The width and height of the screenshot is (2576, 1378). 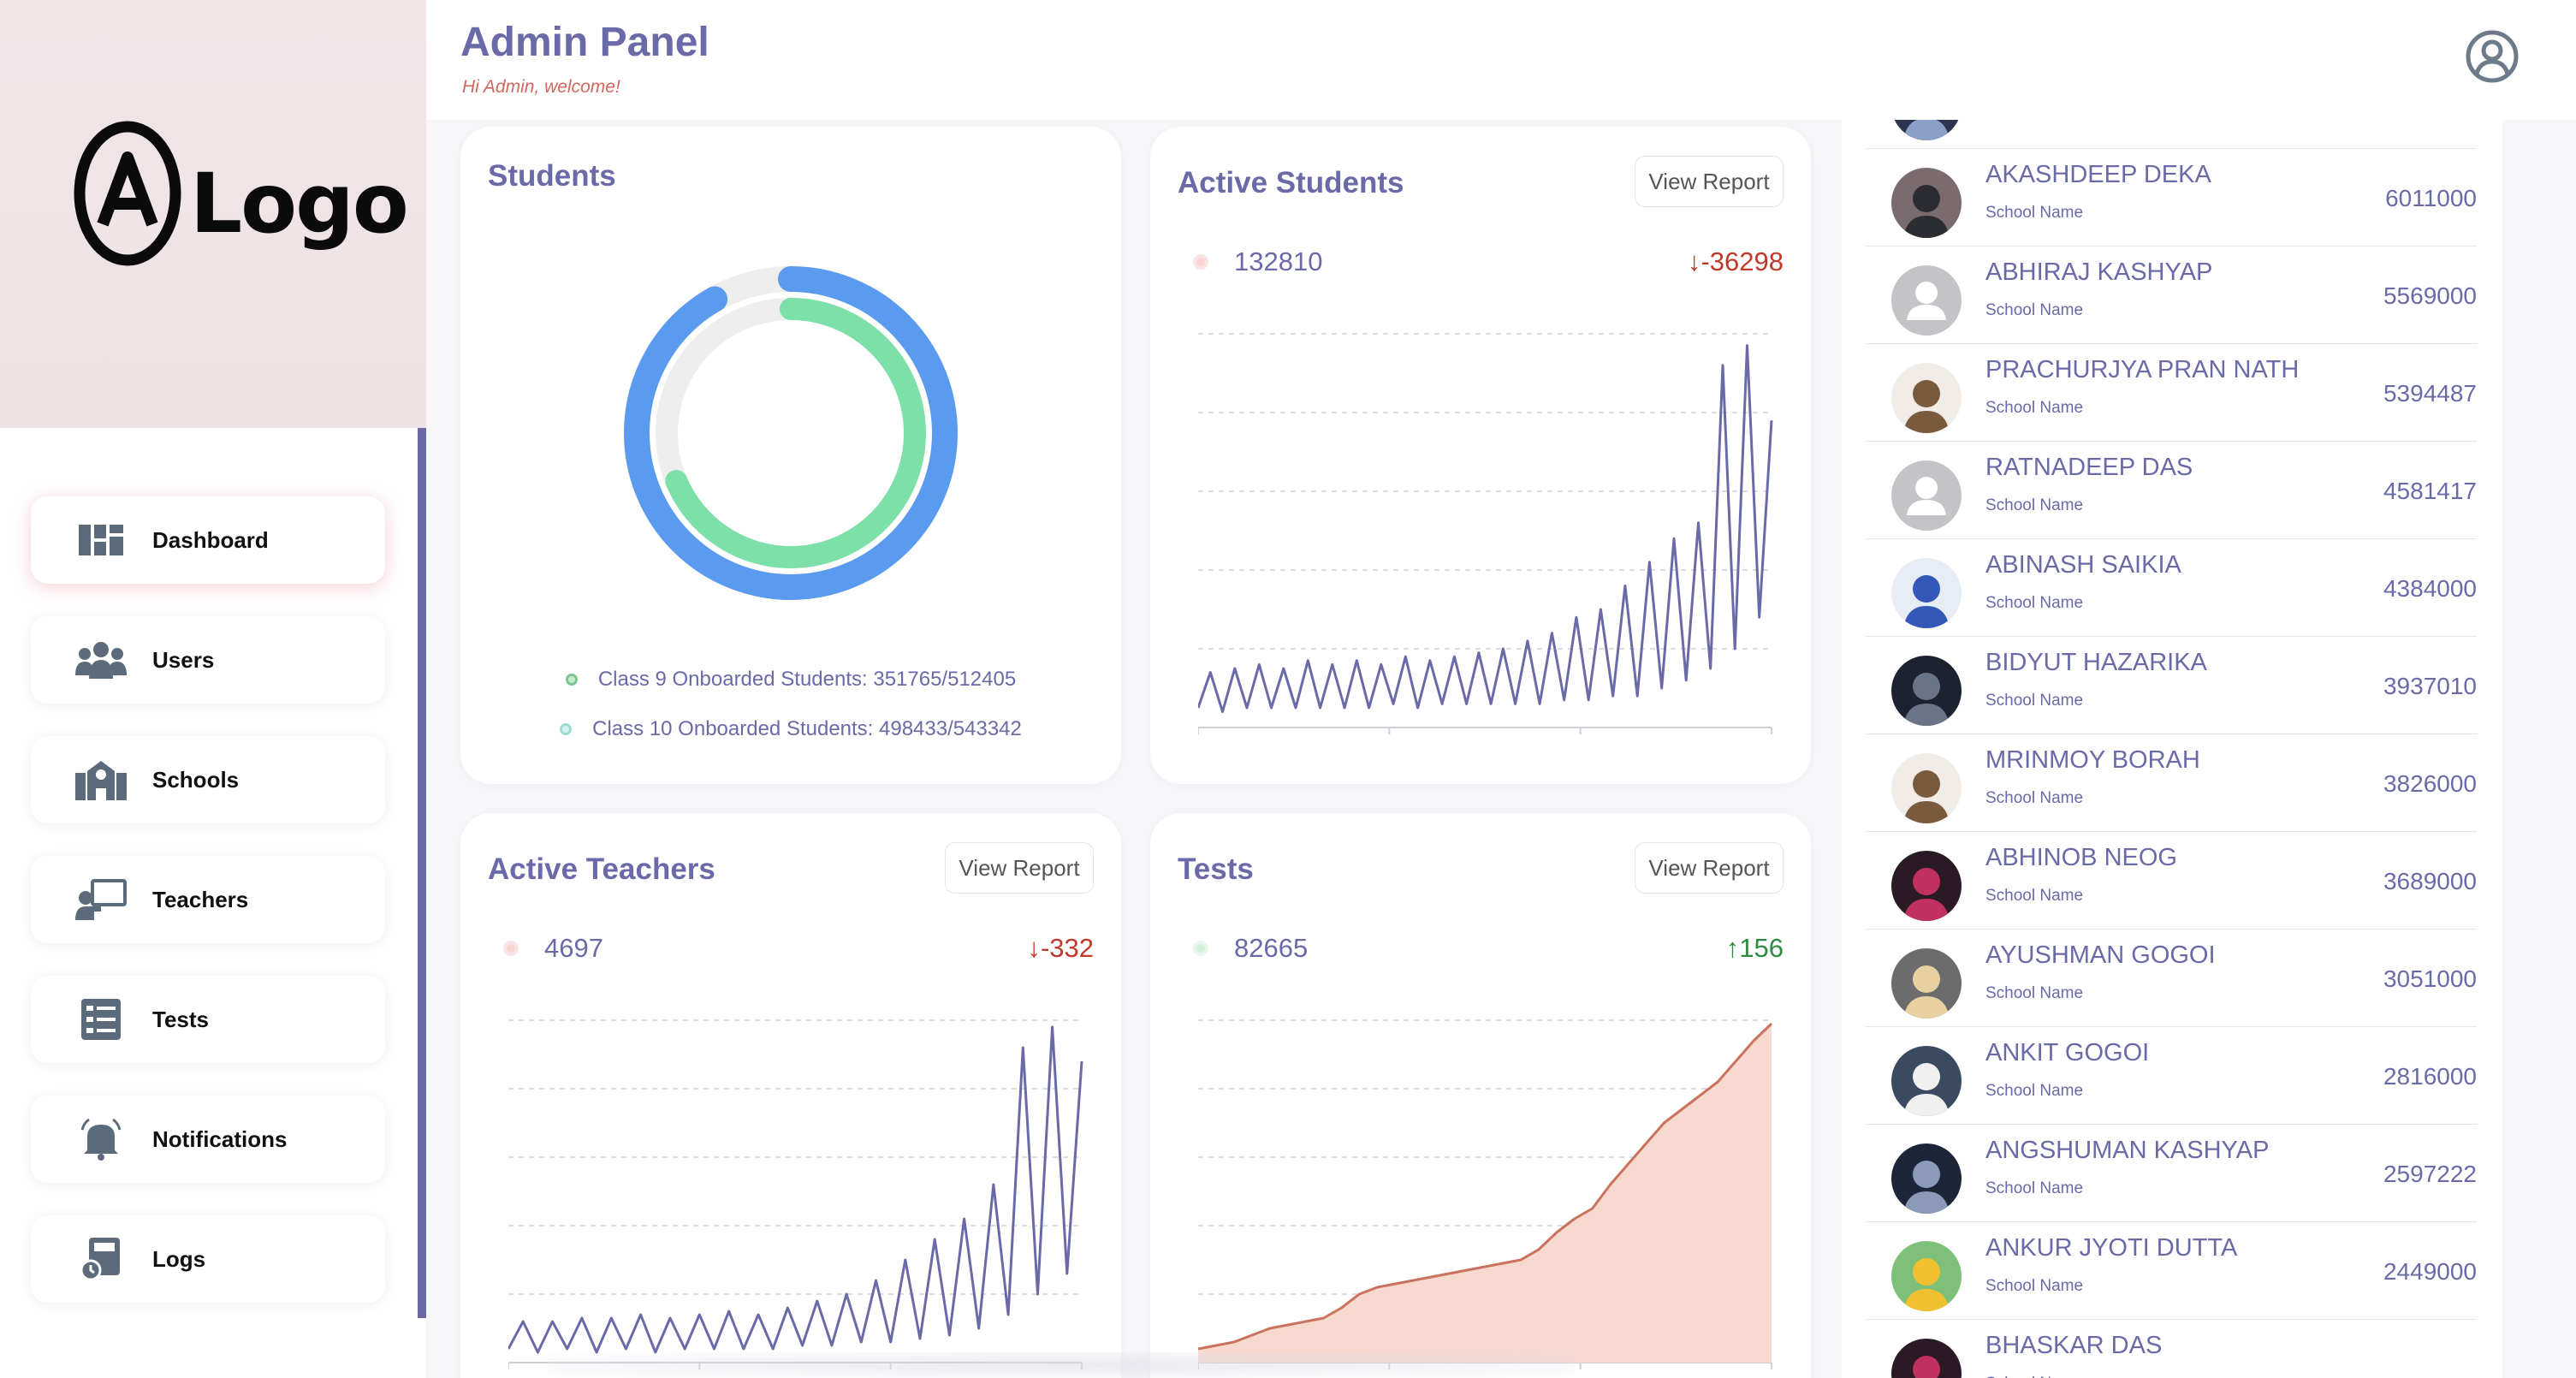 What do you see at coordinates (2430, 295) in the screenshot?
I see `row-score: 5569000` at bounding box center [2430, 295].